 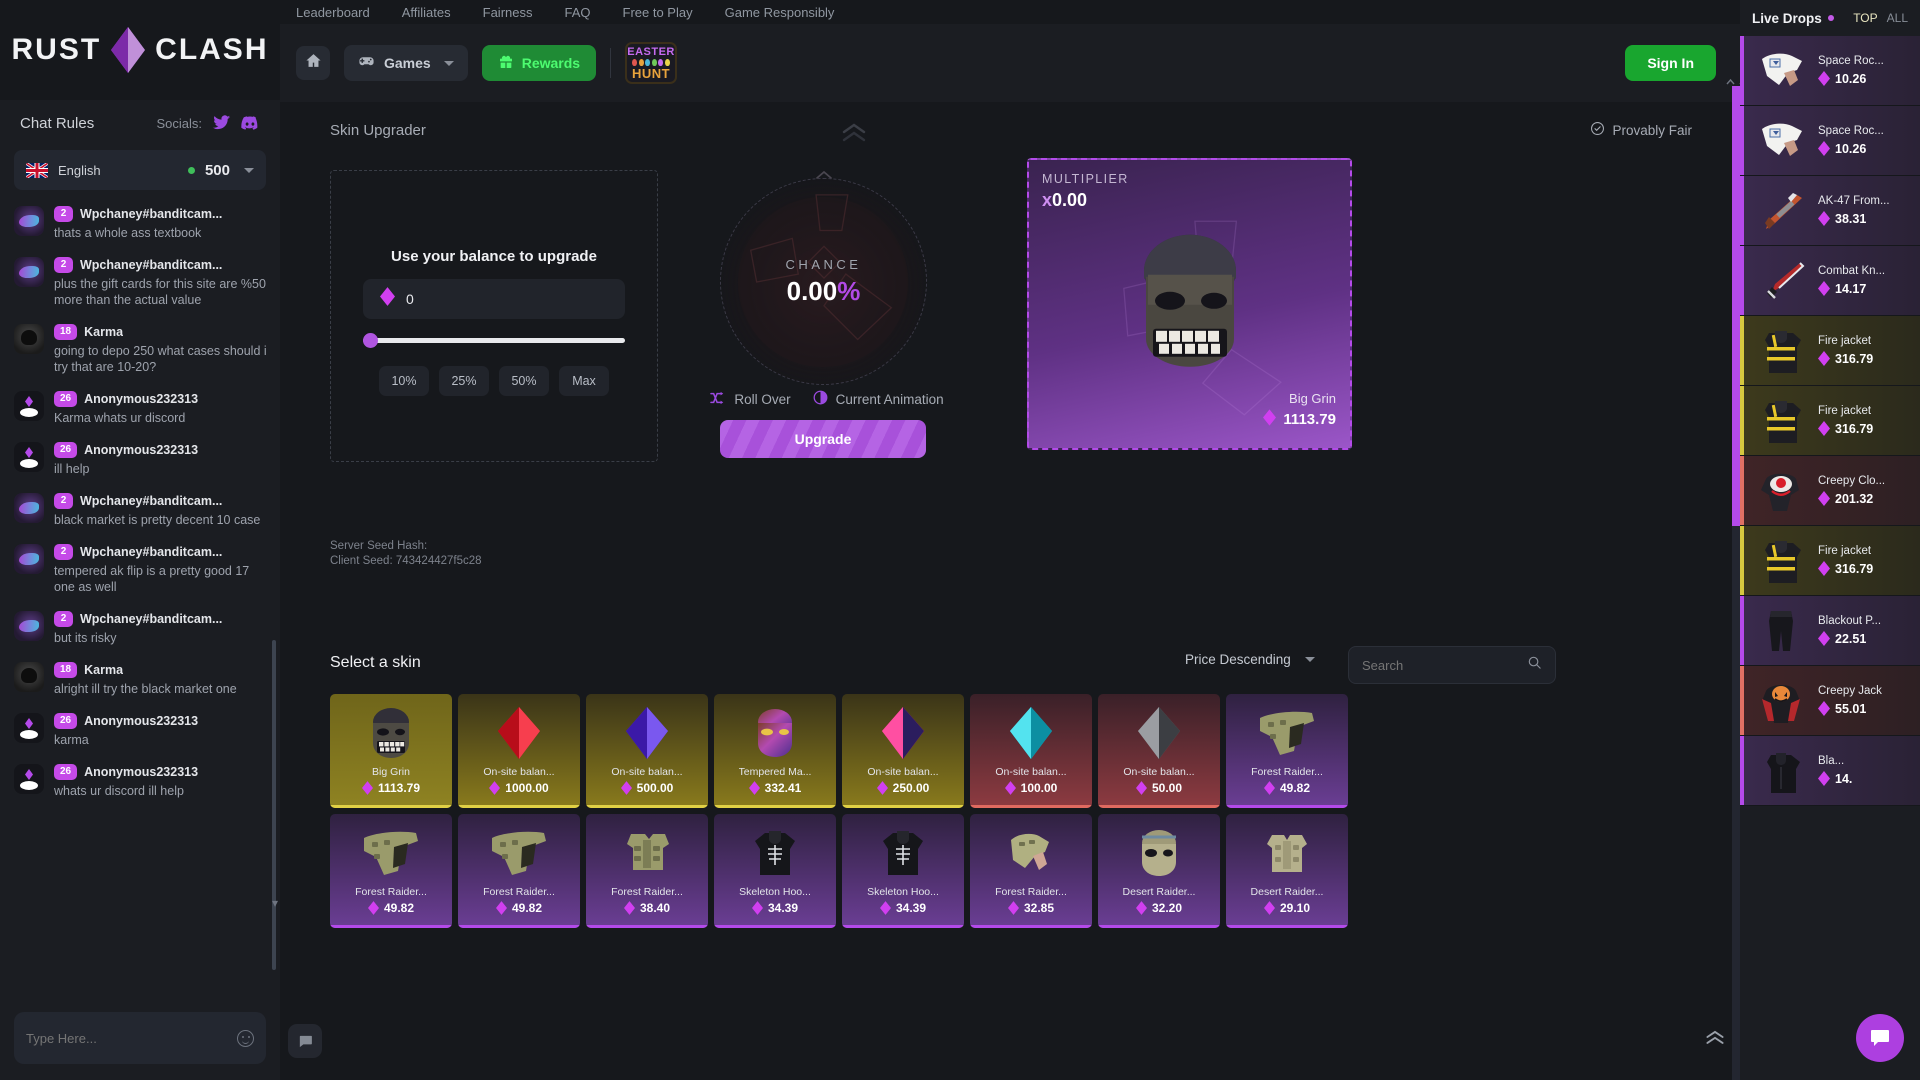 I want to click on chat-rules-link: Chat Rules, so click(x=57, y=123).